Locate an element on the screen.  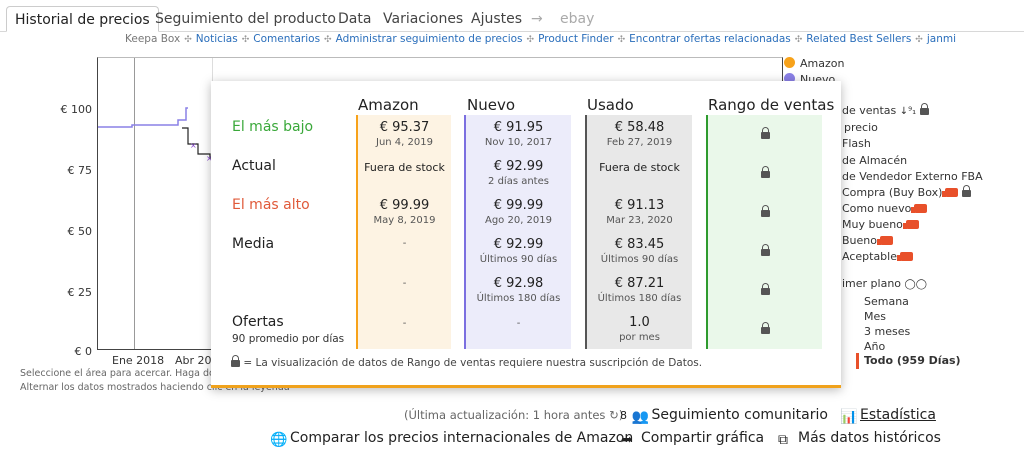
legend-sales-rank: de ventas ↓⁹₁ is located at coordinates (885, 111).